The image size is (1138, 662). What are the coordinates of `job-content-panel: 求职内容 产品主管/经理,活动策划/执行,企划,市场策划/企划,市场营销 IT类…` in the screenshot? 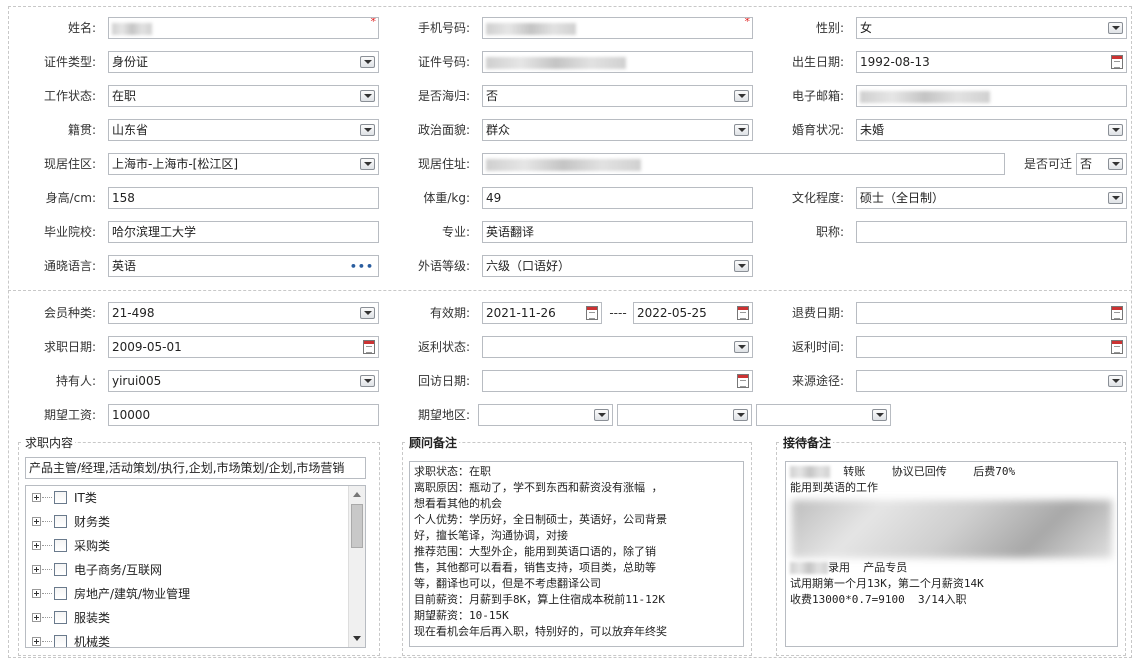 It's located at (199, 545).